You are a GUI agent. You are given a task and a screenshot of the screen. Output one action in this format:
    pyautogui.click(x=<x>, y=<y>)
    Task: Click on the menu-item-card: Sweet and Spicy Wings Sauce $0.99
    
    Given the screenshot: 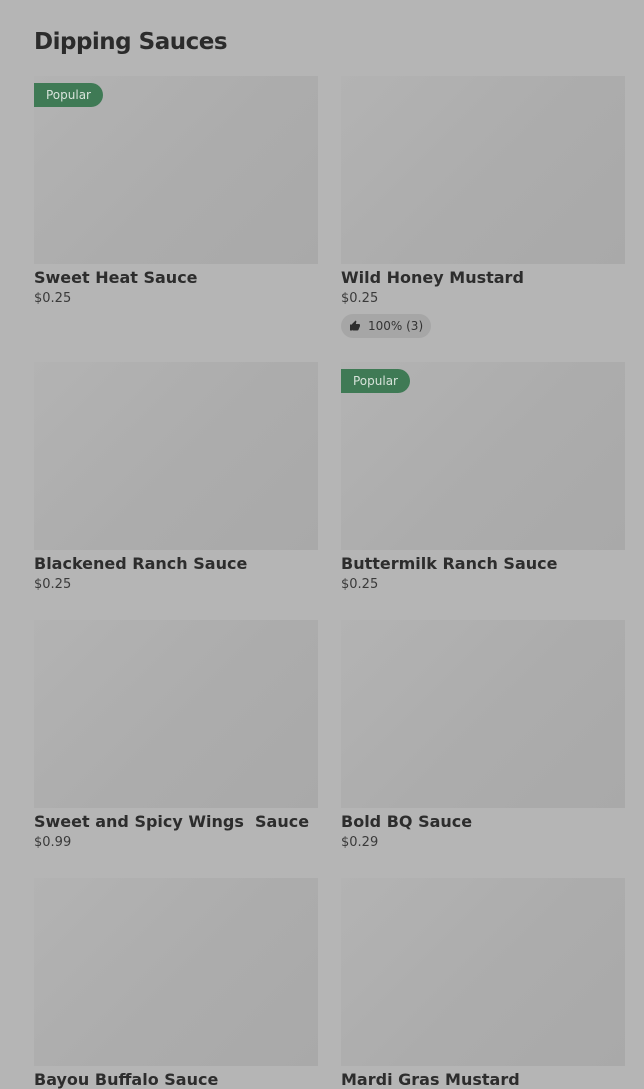 What is the action you would take?
    pyautogui.click(x=176, y=735)
    